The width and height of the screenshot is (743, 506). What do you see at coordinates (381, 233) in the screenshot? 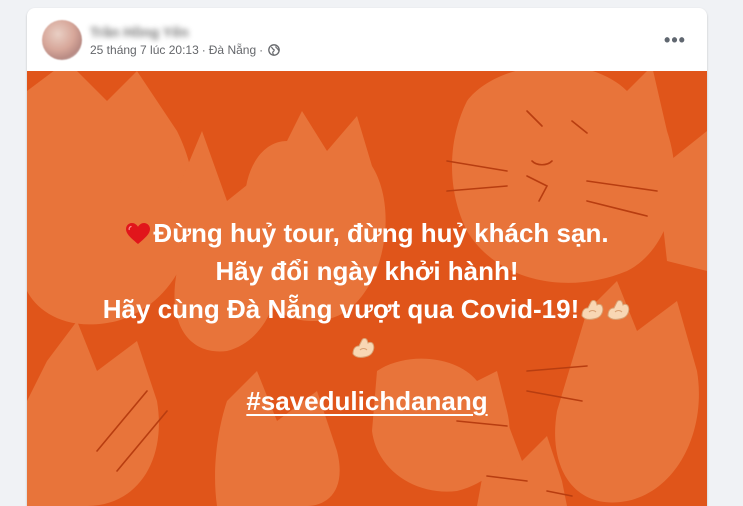
I see `post-text-line-1-text: Đừng huỷ tour, đừng huỷ khách sạn.` at bounding box center [381, 233].